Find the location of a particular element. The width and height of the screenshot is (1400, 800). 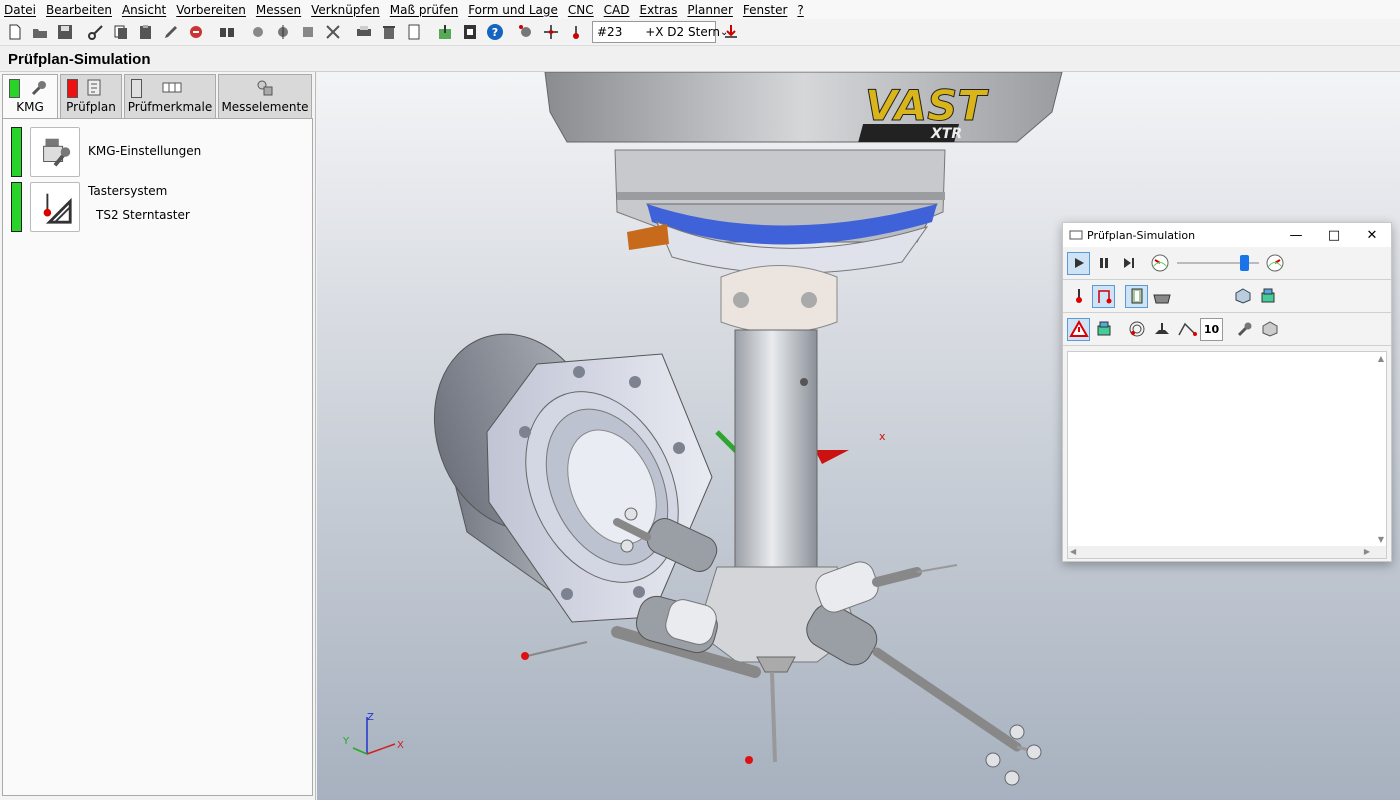

window-icon is located at coordinates (1076, 235).